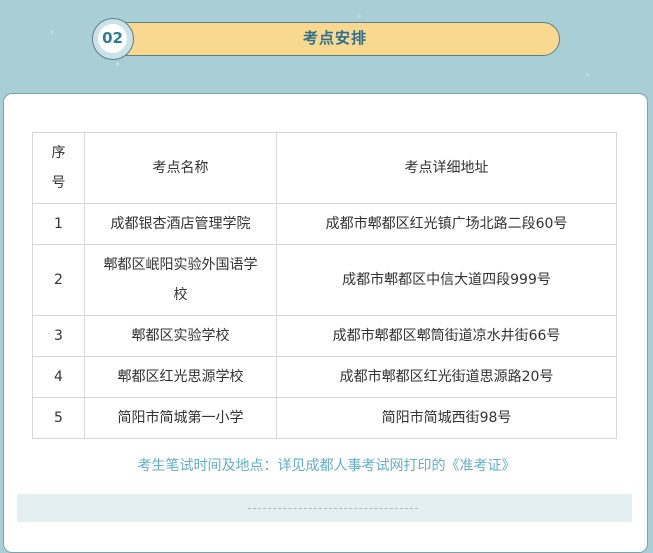 Image resolution: width=653 pixels, height=553 pixels. Describe the element at coordinates (326, 466) in the screenshot. I see `exam-time-note: 考生笔试时间及地点：详见成都人事考试网打印的《准考证》` at that location.